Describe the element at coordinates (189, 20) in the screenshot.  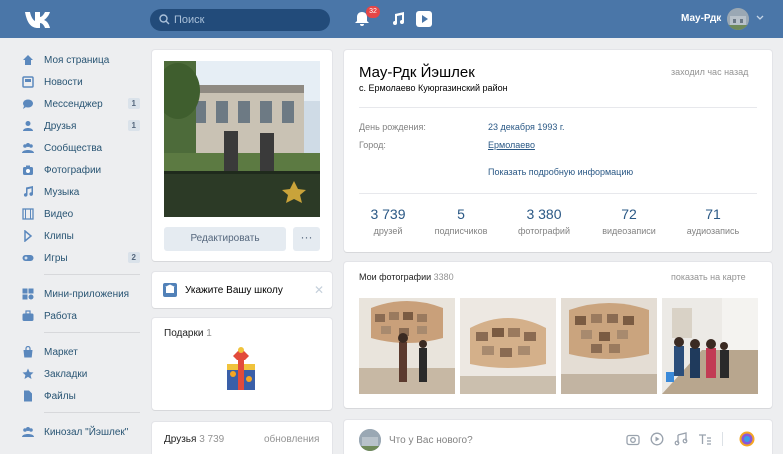
I see `search-placeholder: Поиск` at that location.